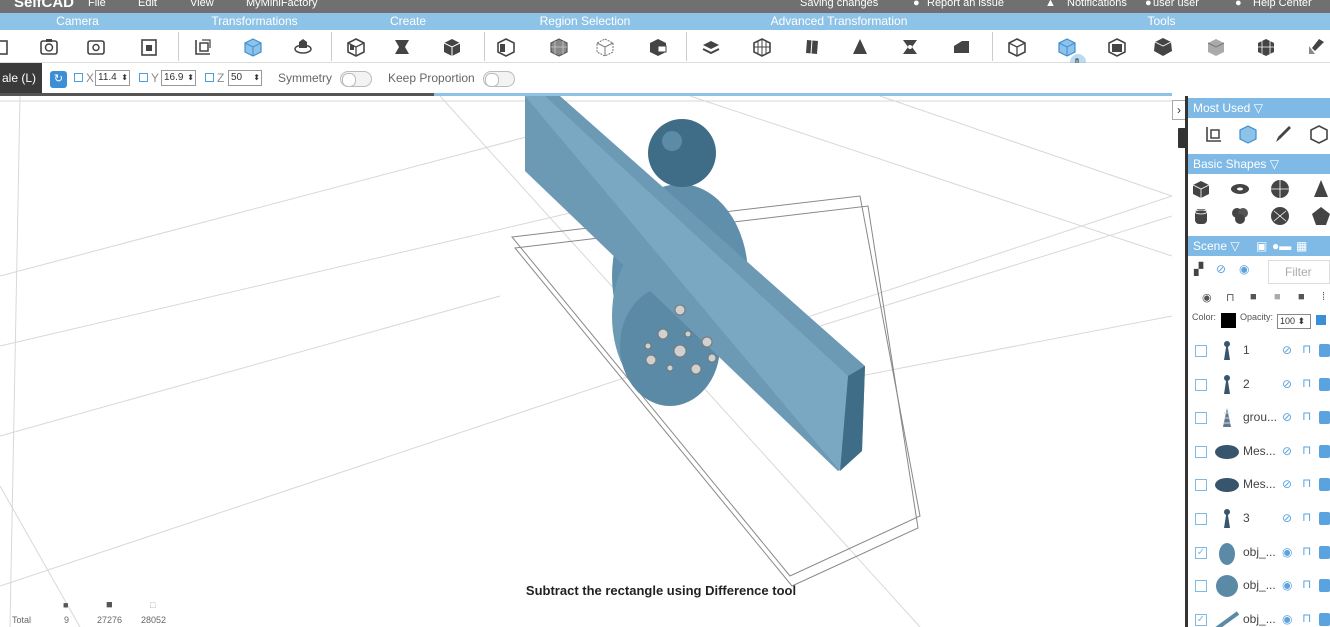  Describe the element at coordinates (1246, 384) in the screenshot. I see `object-name: 2` at that location.